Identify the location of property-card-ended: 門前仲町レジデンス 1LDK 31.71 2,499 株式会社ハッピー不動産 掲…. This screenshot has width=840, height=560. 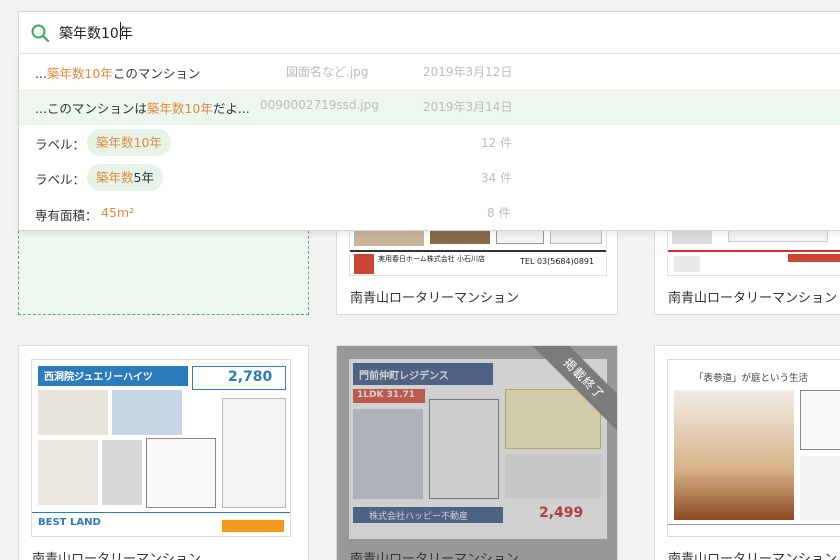
(477, 452).